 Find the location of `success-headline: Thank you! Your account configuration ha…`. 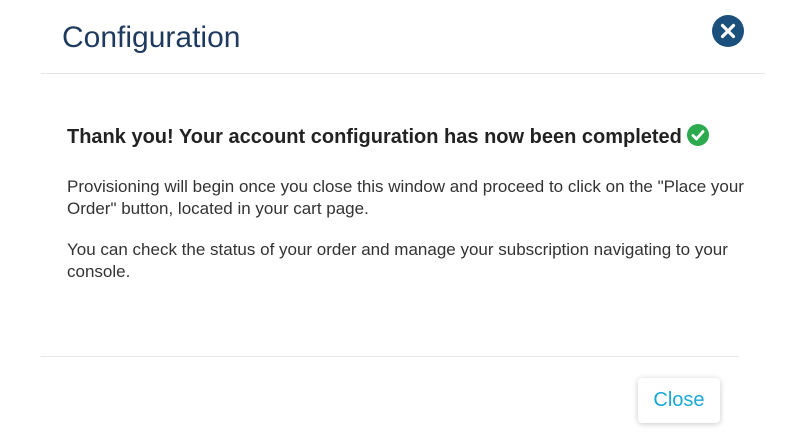

success-headline: Thank you! Your account configuration ha… is located at coordinates (407, 137).